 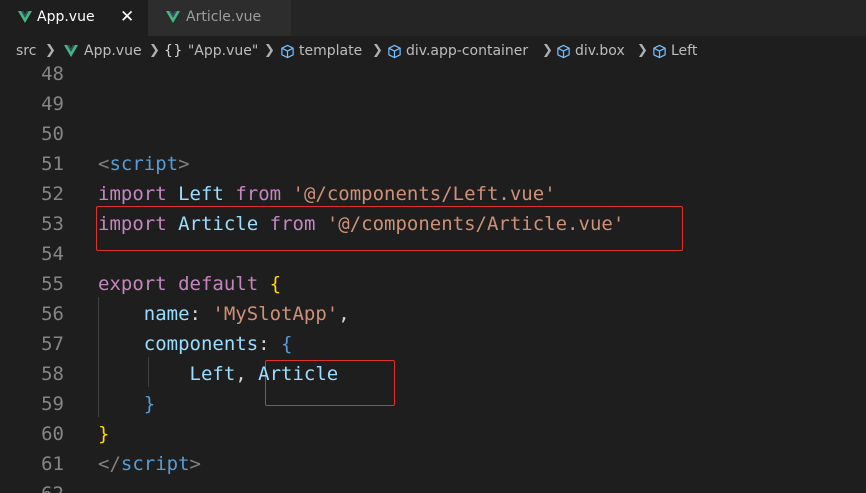 I want to click on breadcrumb-item-left: Left, so click(x=674, y=51).